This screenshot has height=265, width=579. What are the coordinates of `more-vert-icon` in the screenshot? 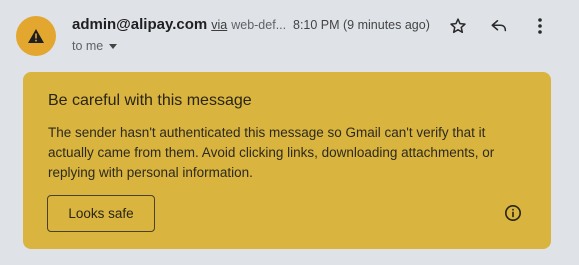 It's located at (540, 26).